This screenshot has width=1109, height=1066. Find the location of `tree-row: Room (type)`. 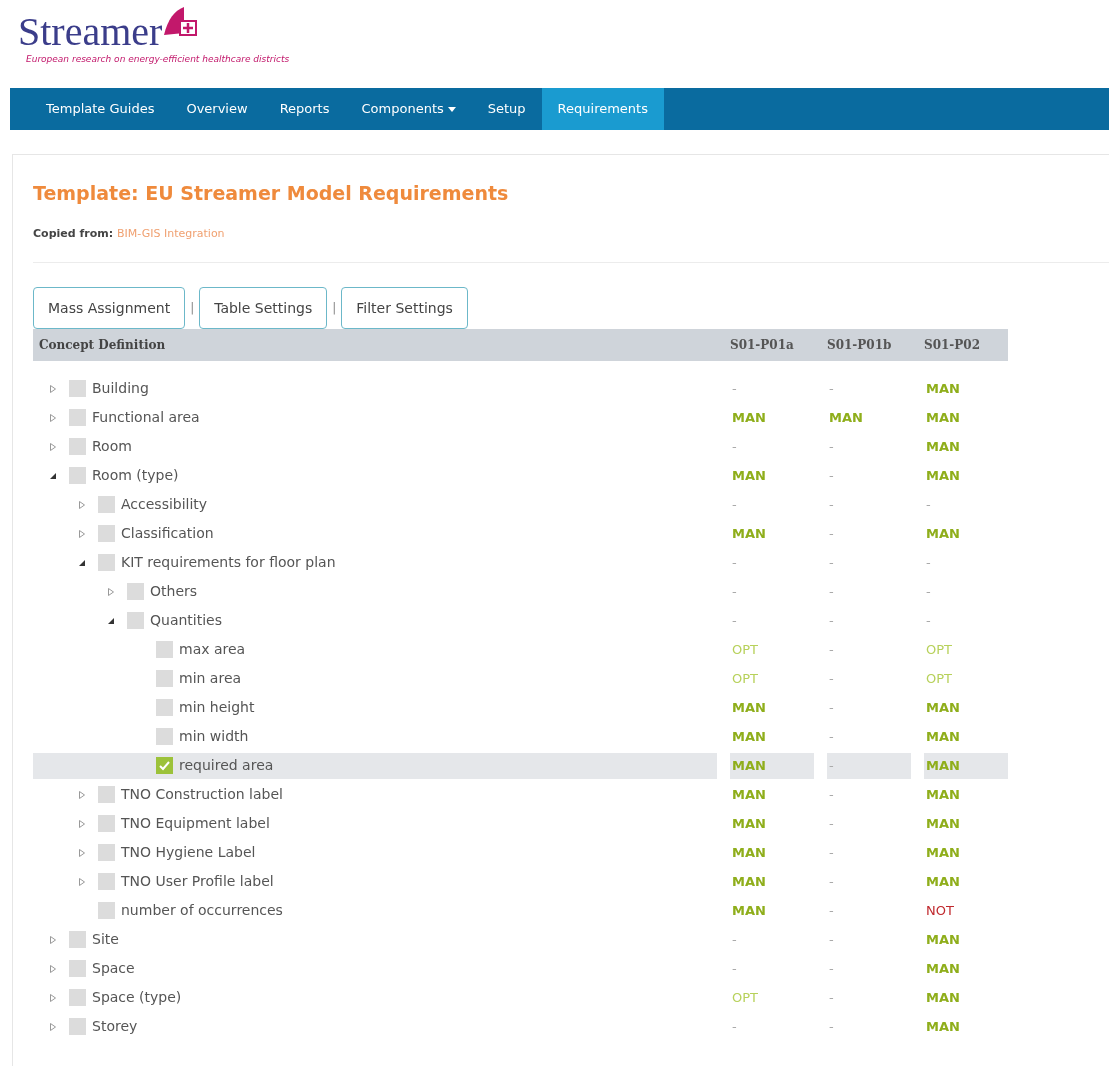

tree-row: Room (type) is located at coordinates (375, 475).